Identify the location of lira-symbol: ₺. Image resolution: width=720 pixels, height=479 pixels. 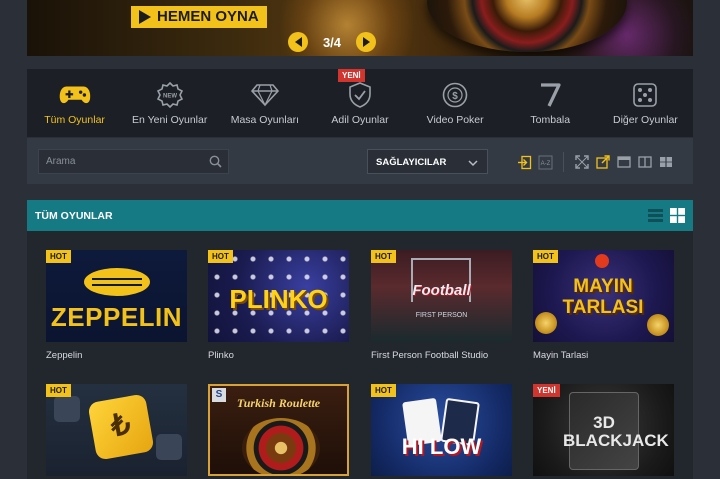
(121, 425).